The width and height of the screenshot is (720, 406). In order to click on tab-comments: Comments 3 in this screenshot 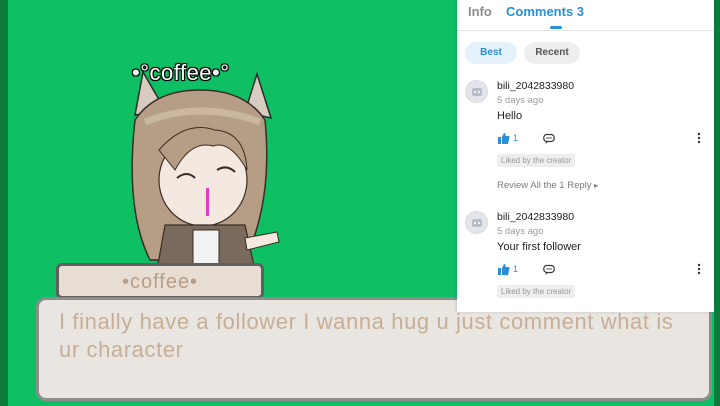, I will do `click(545, 11)`.